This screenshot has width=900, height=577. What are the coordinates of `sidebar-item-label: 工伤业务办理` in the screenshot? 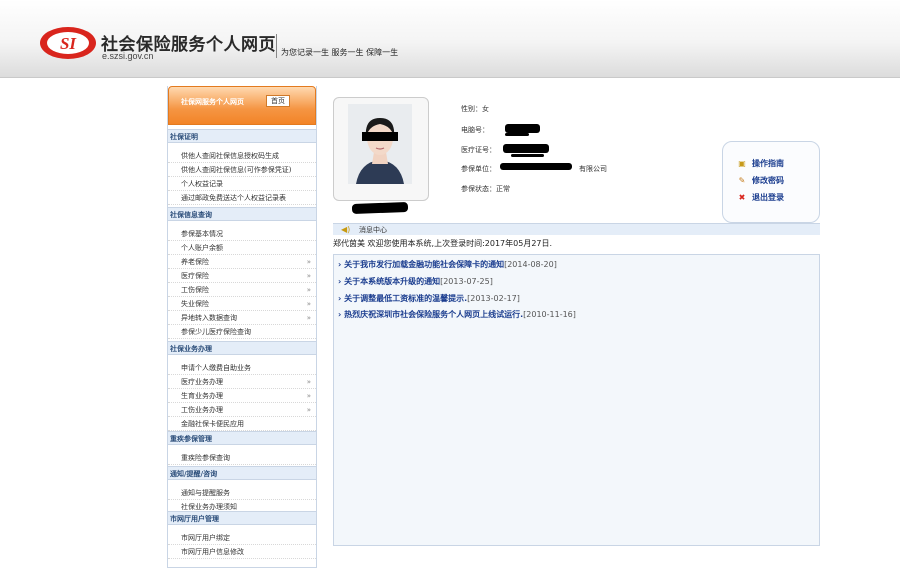 It's located at (202, 410).